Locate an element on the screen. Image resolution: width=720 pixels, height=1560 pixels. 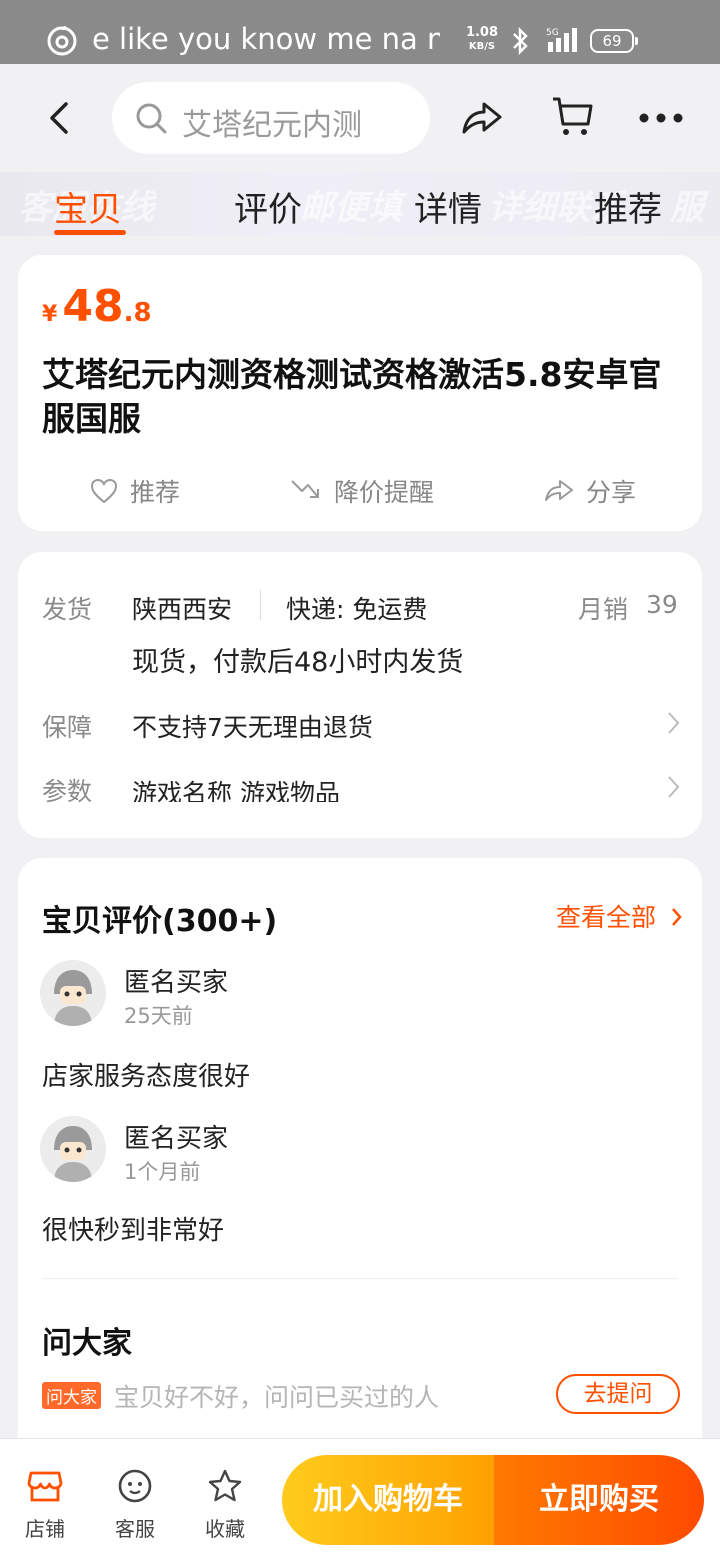
customer-service-icon is located at coordinates (135, 1486).